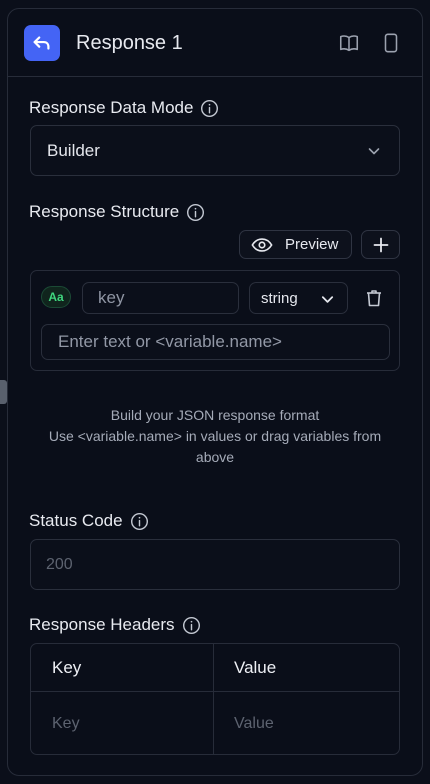 The width and height of the screenshot is (430, 784). I want to click on column-header-value: Value, so click(306, 668).